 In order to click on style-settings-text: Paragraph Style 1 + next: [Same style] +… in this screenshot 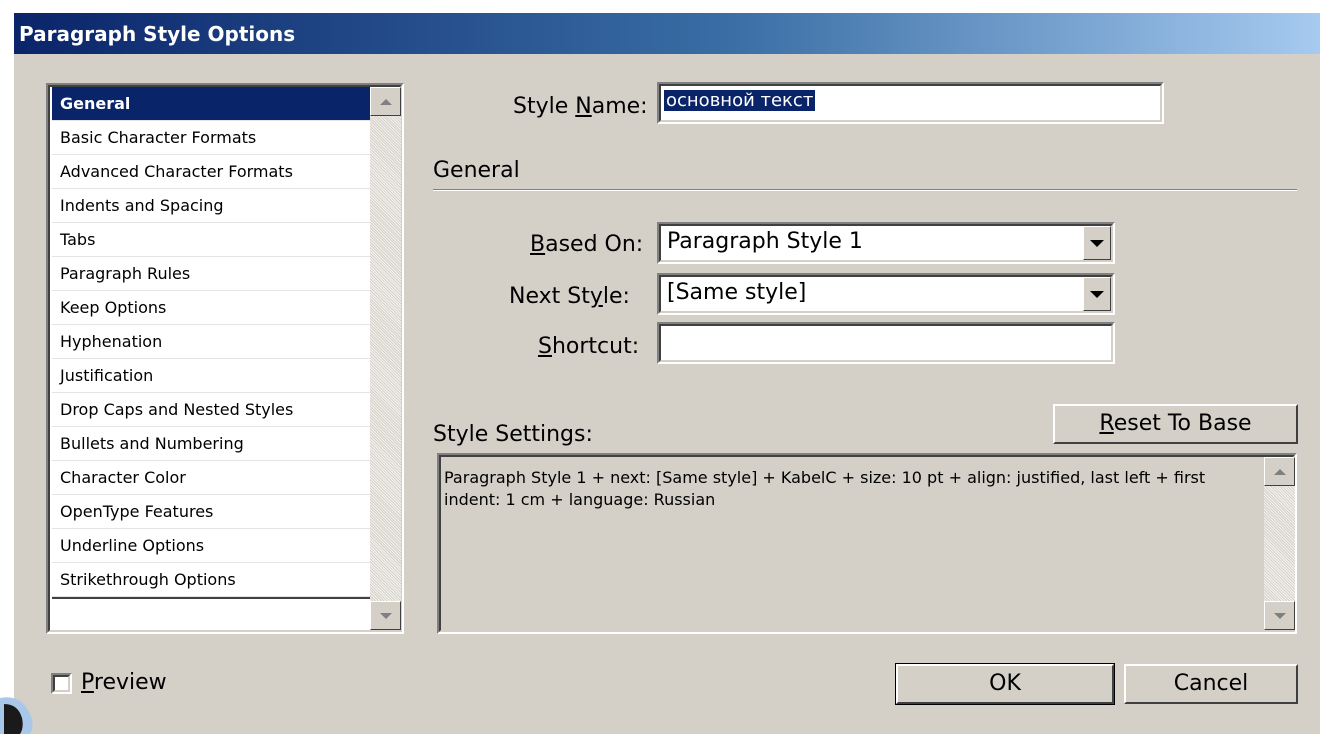, I will do `click(825, 488)`.